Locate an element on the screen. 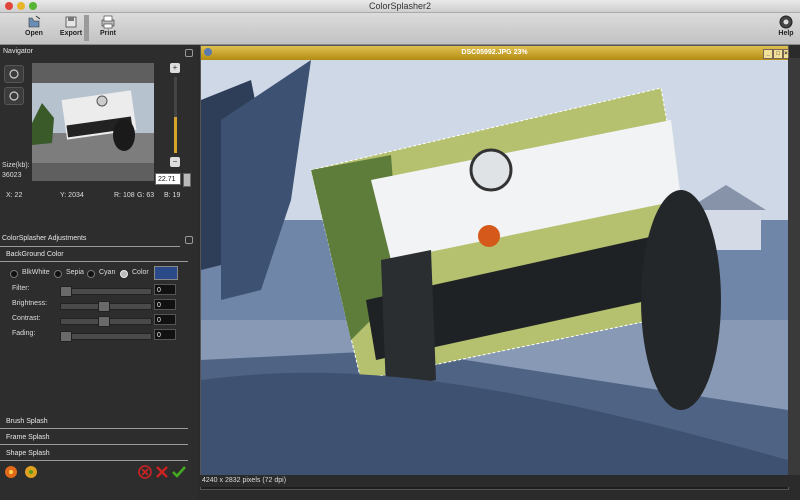 The image size is (800, 500). background-tab-underline is located at coordinates (94, 261).